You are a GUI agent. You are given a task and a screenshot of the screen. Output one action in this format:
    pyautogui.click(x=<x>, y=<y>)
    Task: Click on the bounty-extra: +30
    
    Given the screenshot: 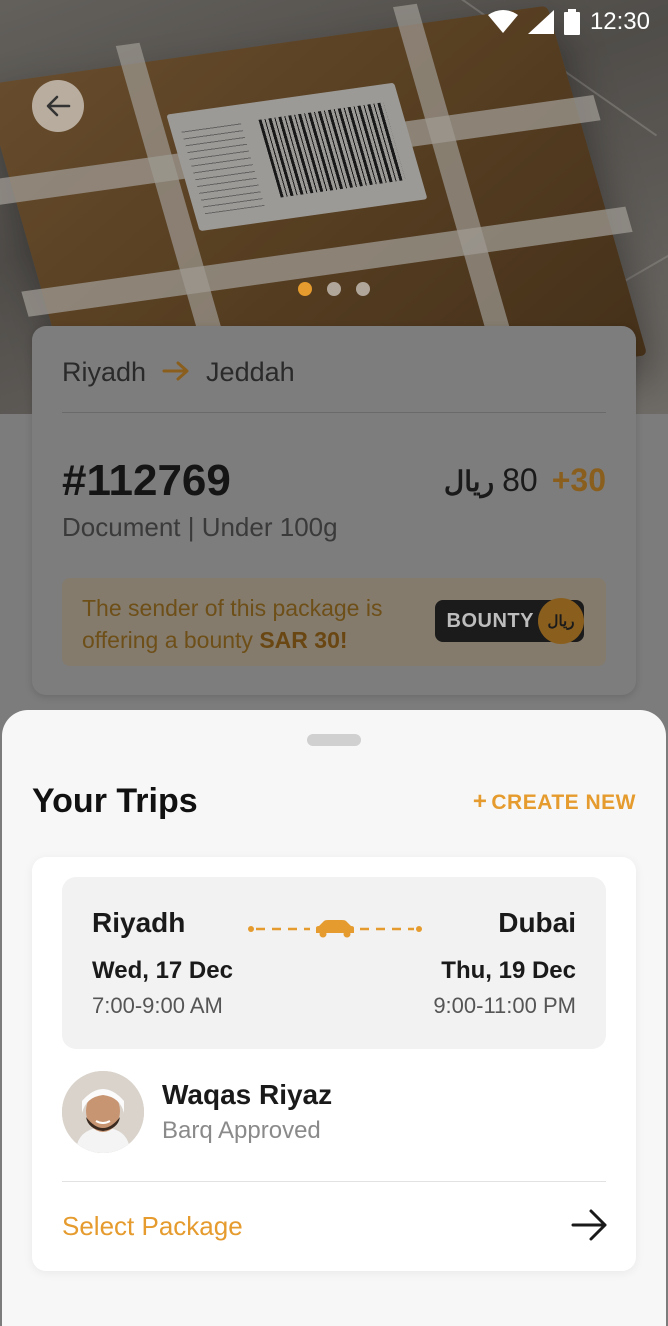 What is the action you would take?
    pyautogui.click(x=578, y=480)
    